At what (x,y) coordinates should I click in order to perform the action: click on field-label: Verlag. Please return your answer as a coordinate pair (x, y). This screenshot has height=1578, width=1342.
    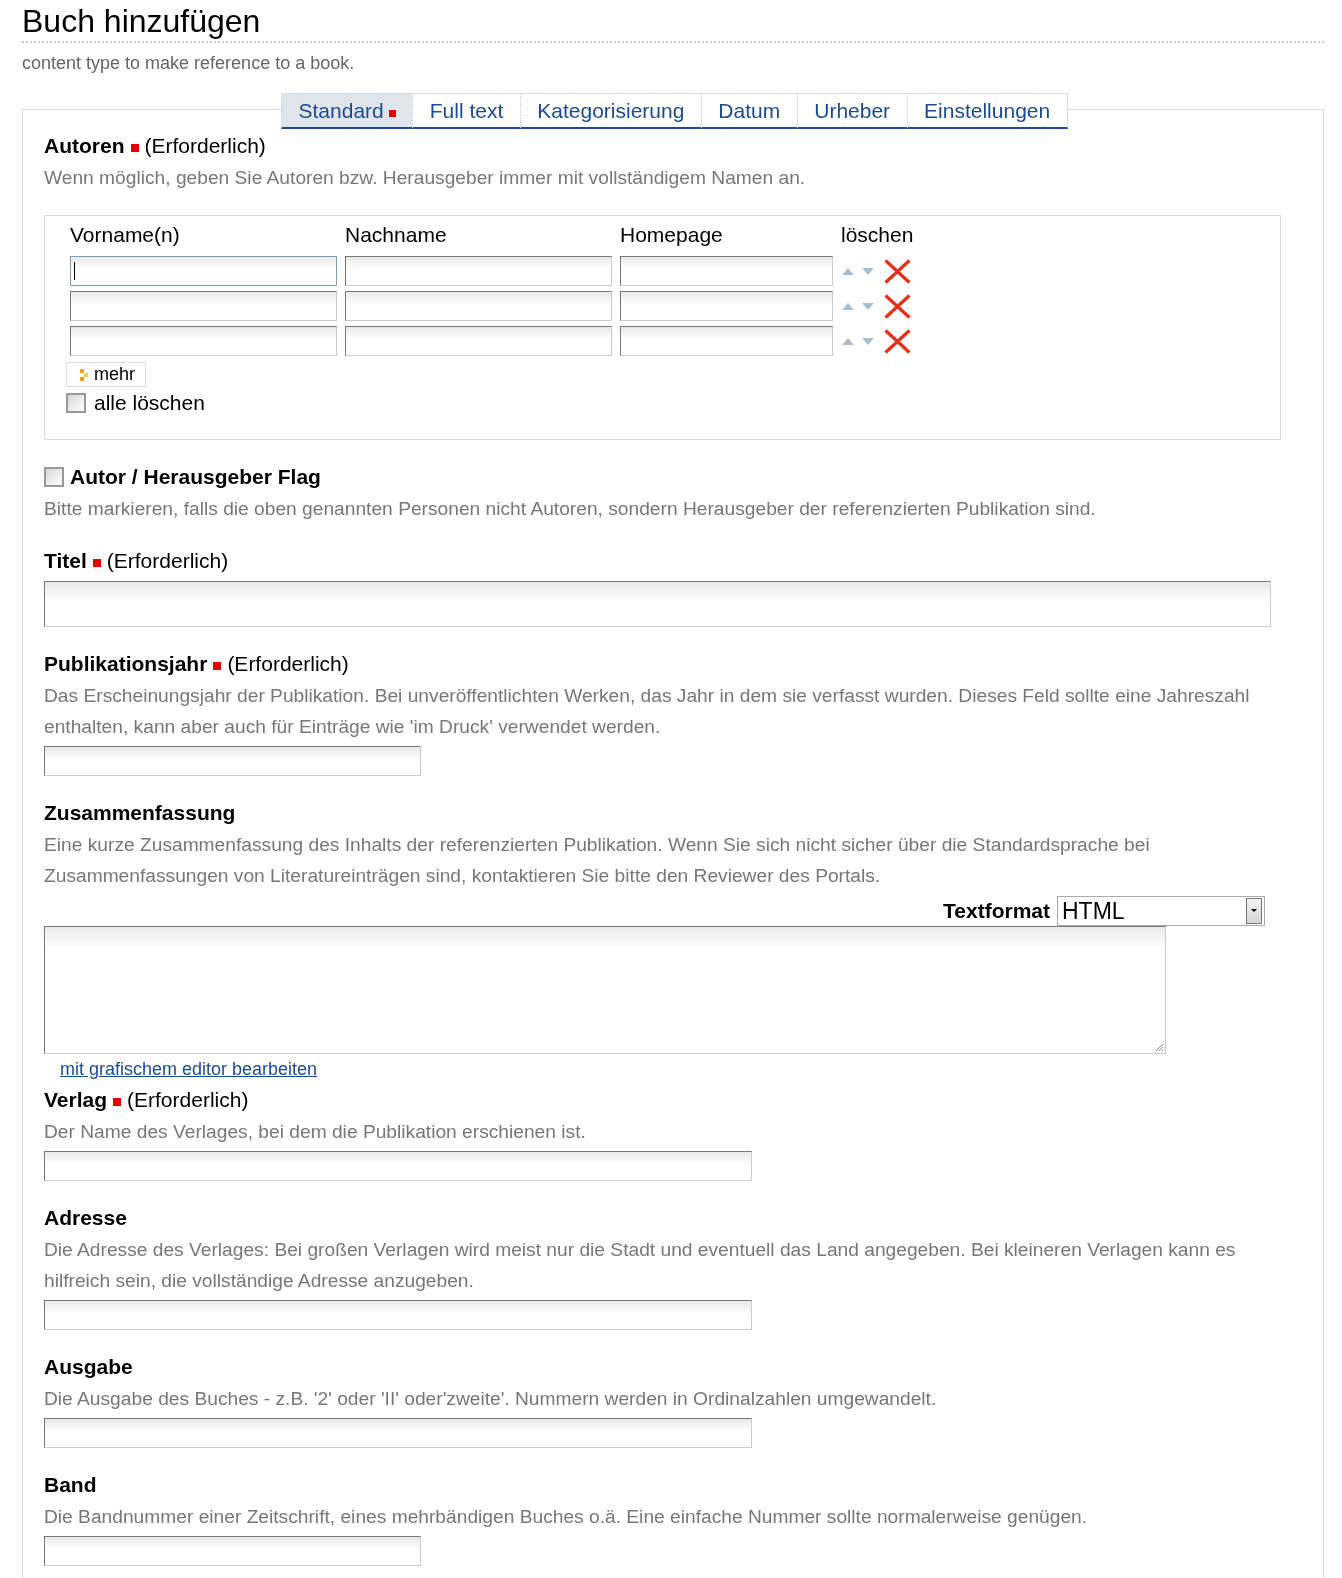
    Looking at the image, I should click on (76, 1100).